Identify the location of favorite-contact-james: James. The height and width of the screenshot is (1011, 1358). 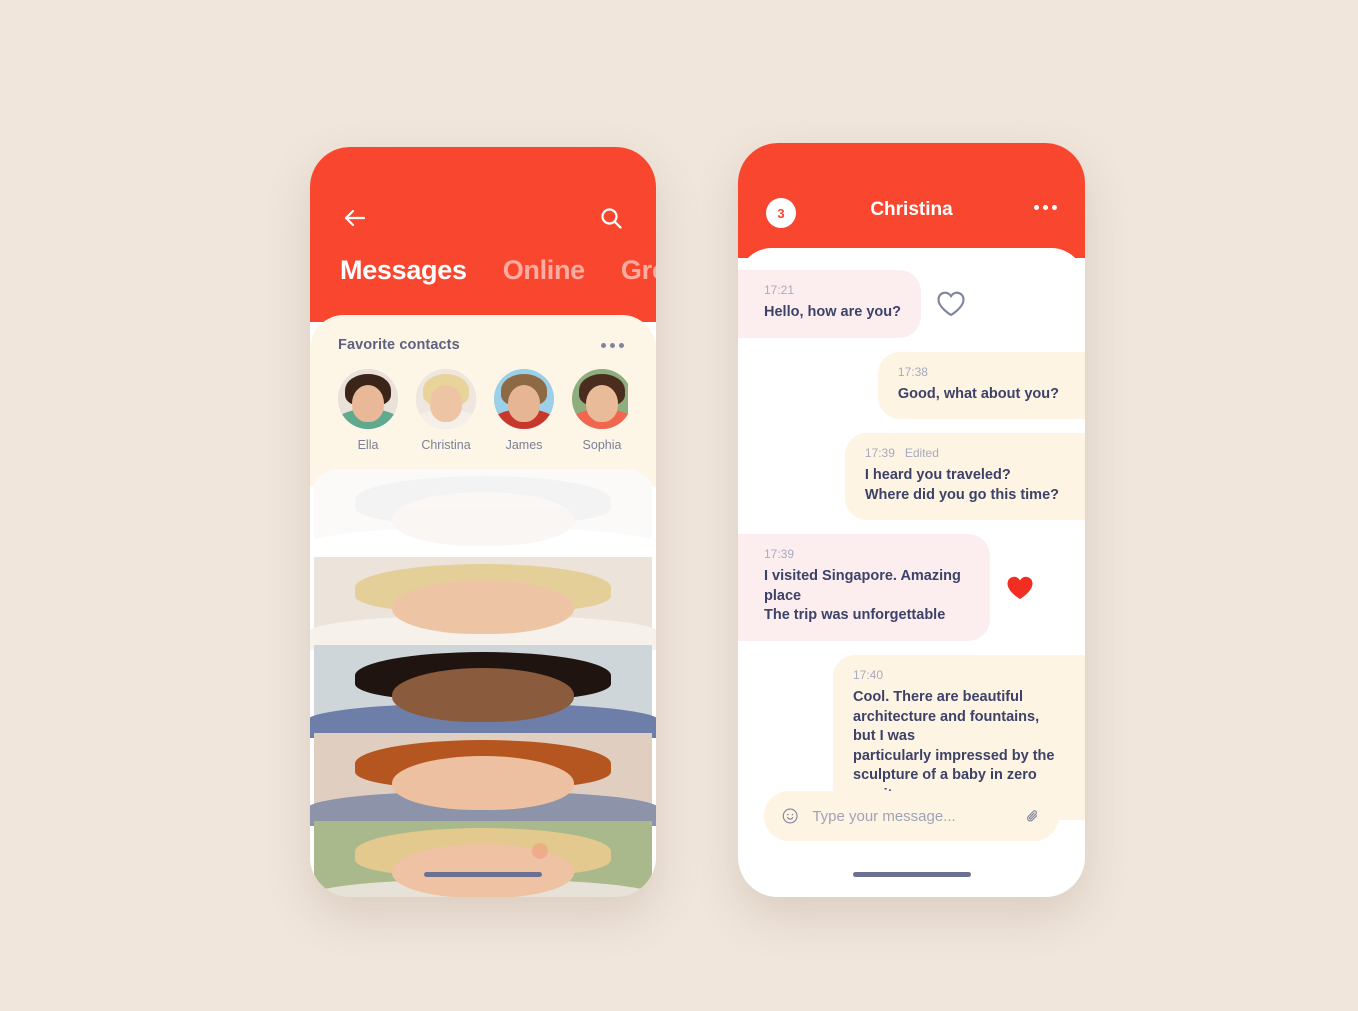
(524, 410).